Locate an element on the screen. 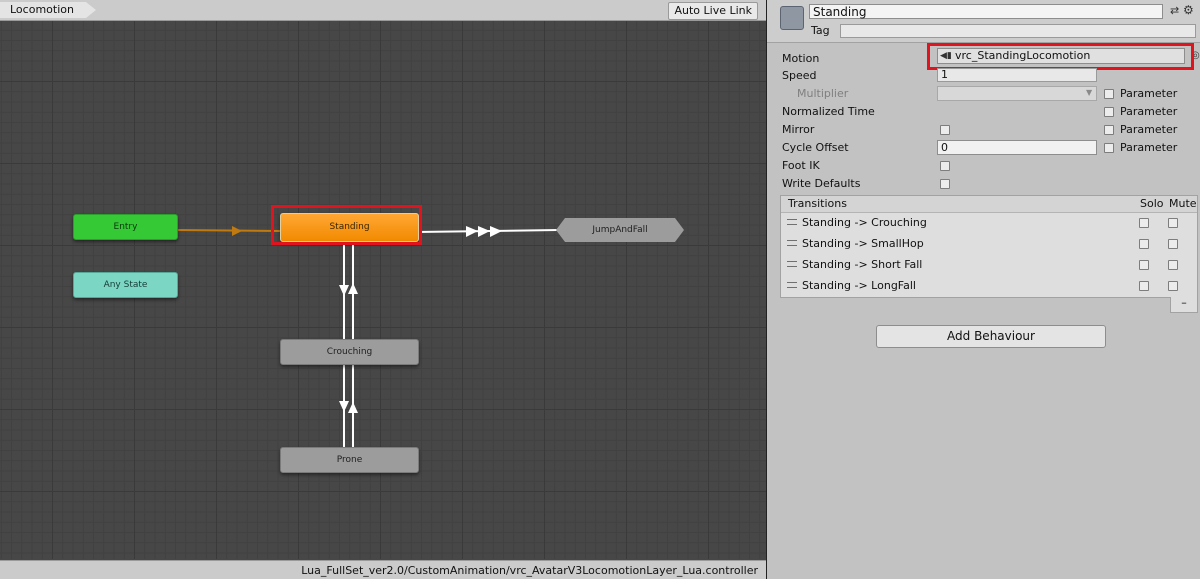 The image size is (1200, 579). multiplier-parameter-label: Parameter is located at coordinates (1149, 93).